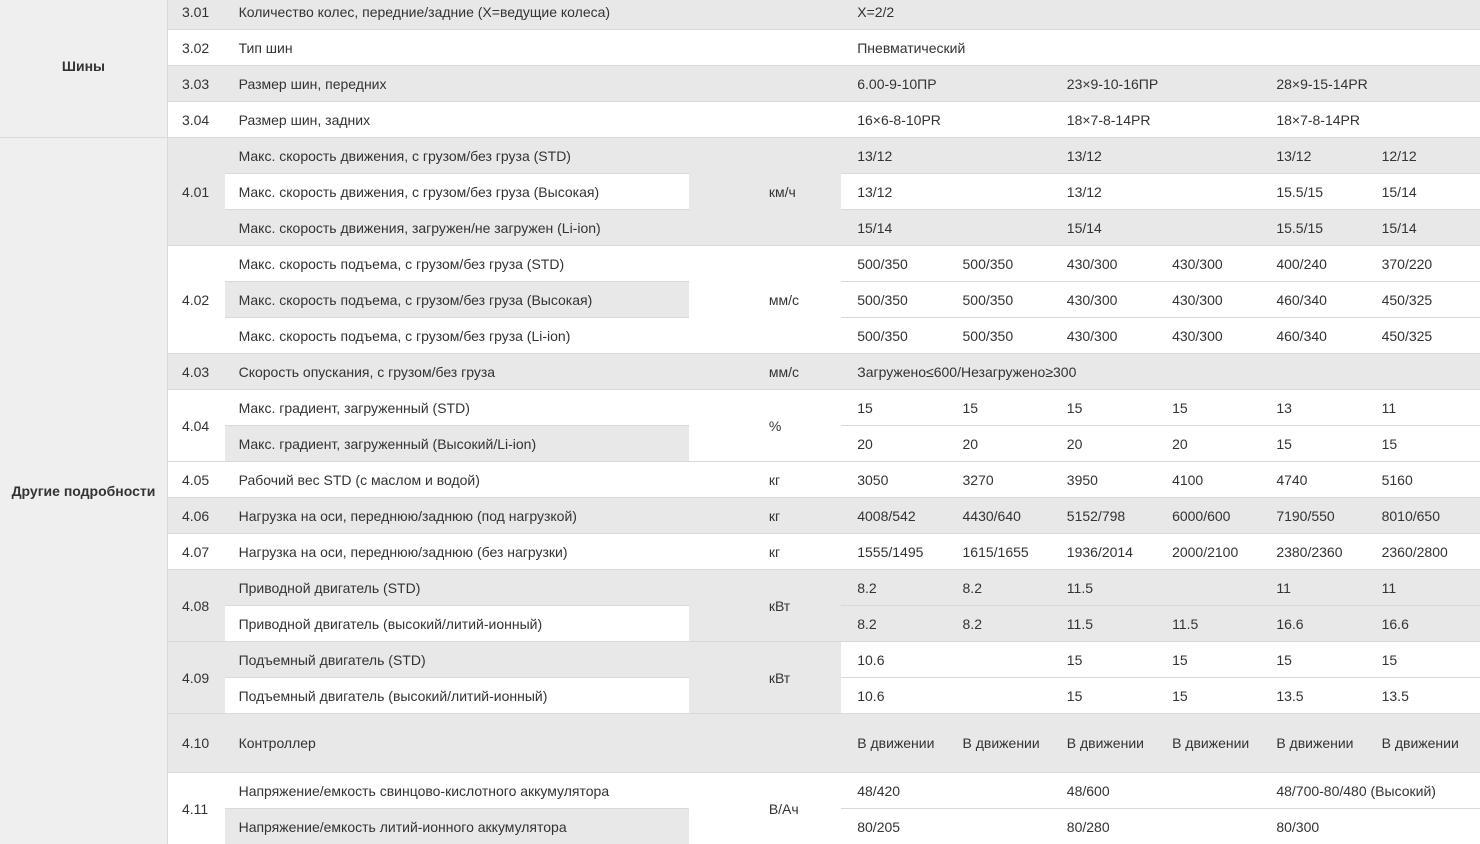 The height and width of the screenshot is (844, 1480). Describe the element at coordinates (1423, 696) in the screenshot. I see `row-value: 13.5` at that location.